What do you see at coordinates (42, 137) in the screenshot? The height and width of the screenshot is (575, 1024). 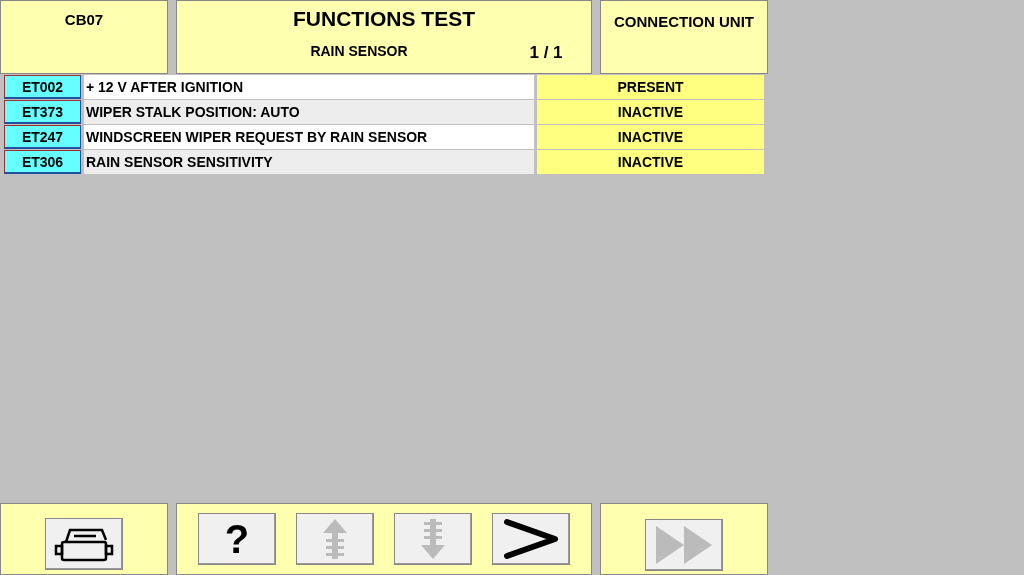 I see `parameter-code-button: ET247` at bounding box center [42, 137].